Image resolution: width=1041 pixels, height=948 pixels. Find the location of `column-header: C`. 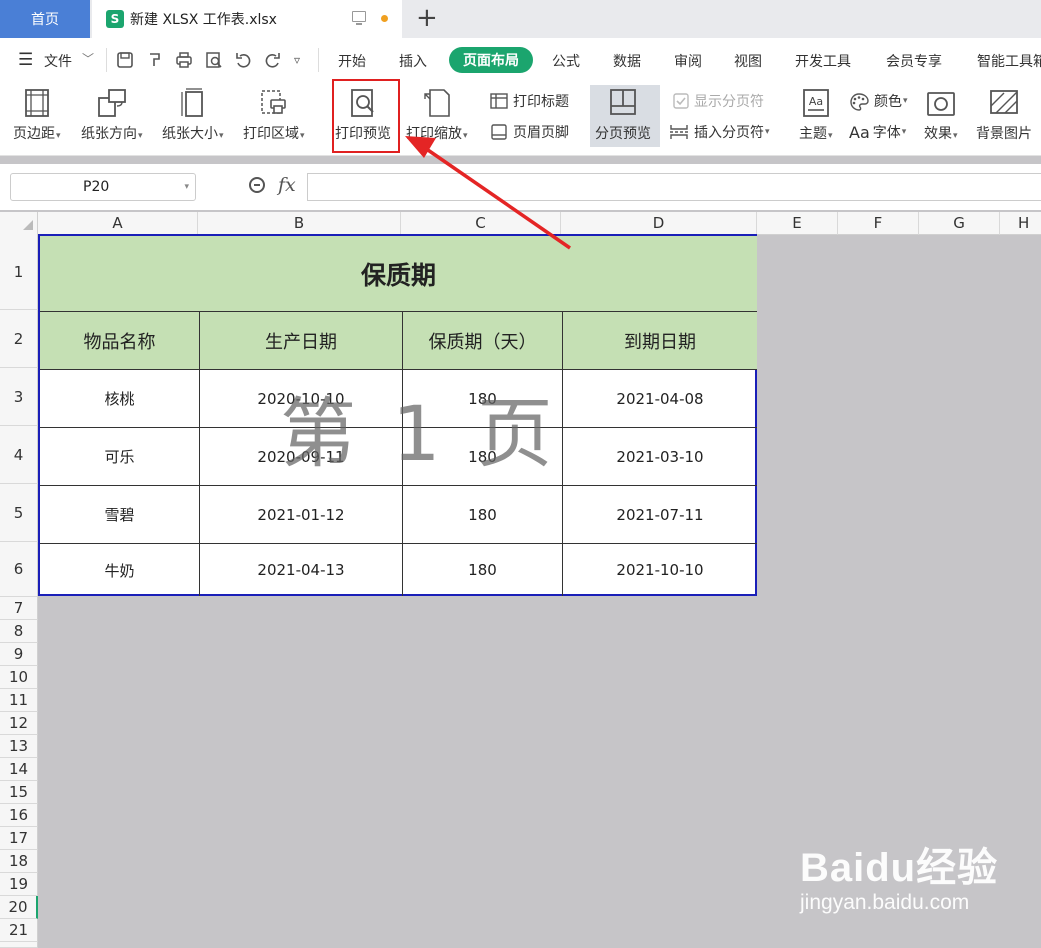

column-header: C is located at coordinates (481, 223).